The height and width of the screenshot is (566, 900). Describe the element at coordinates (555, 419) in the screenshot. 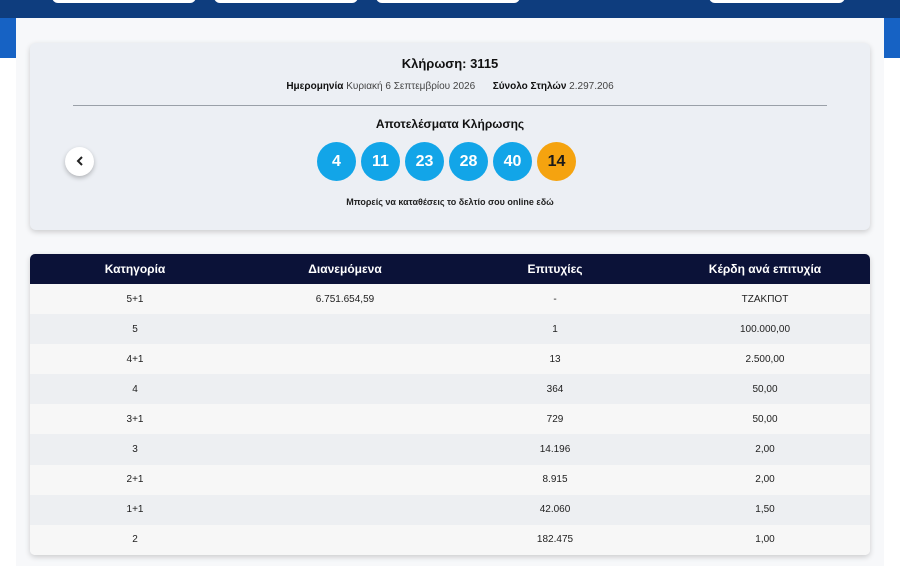

I see `cell-winners: 729` at that location.